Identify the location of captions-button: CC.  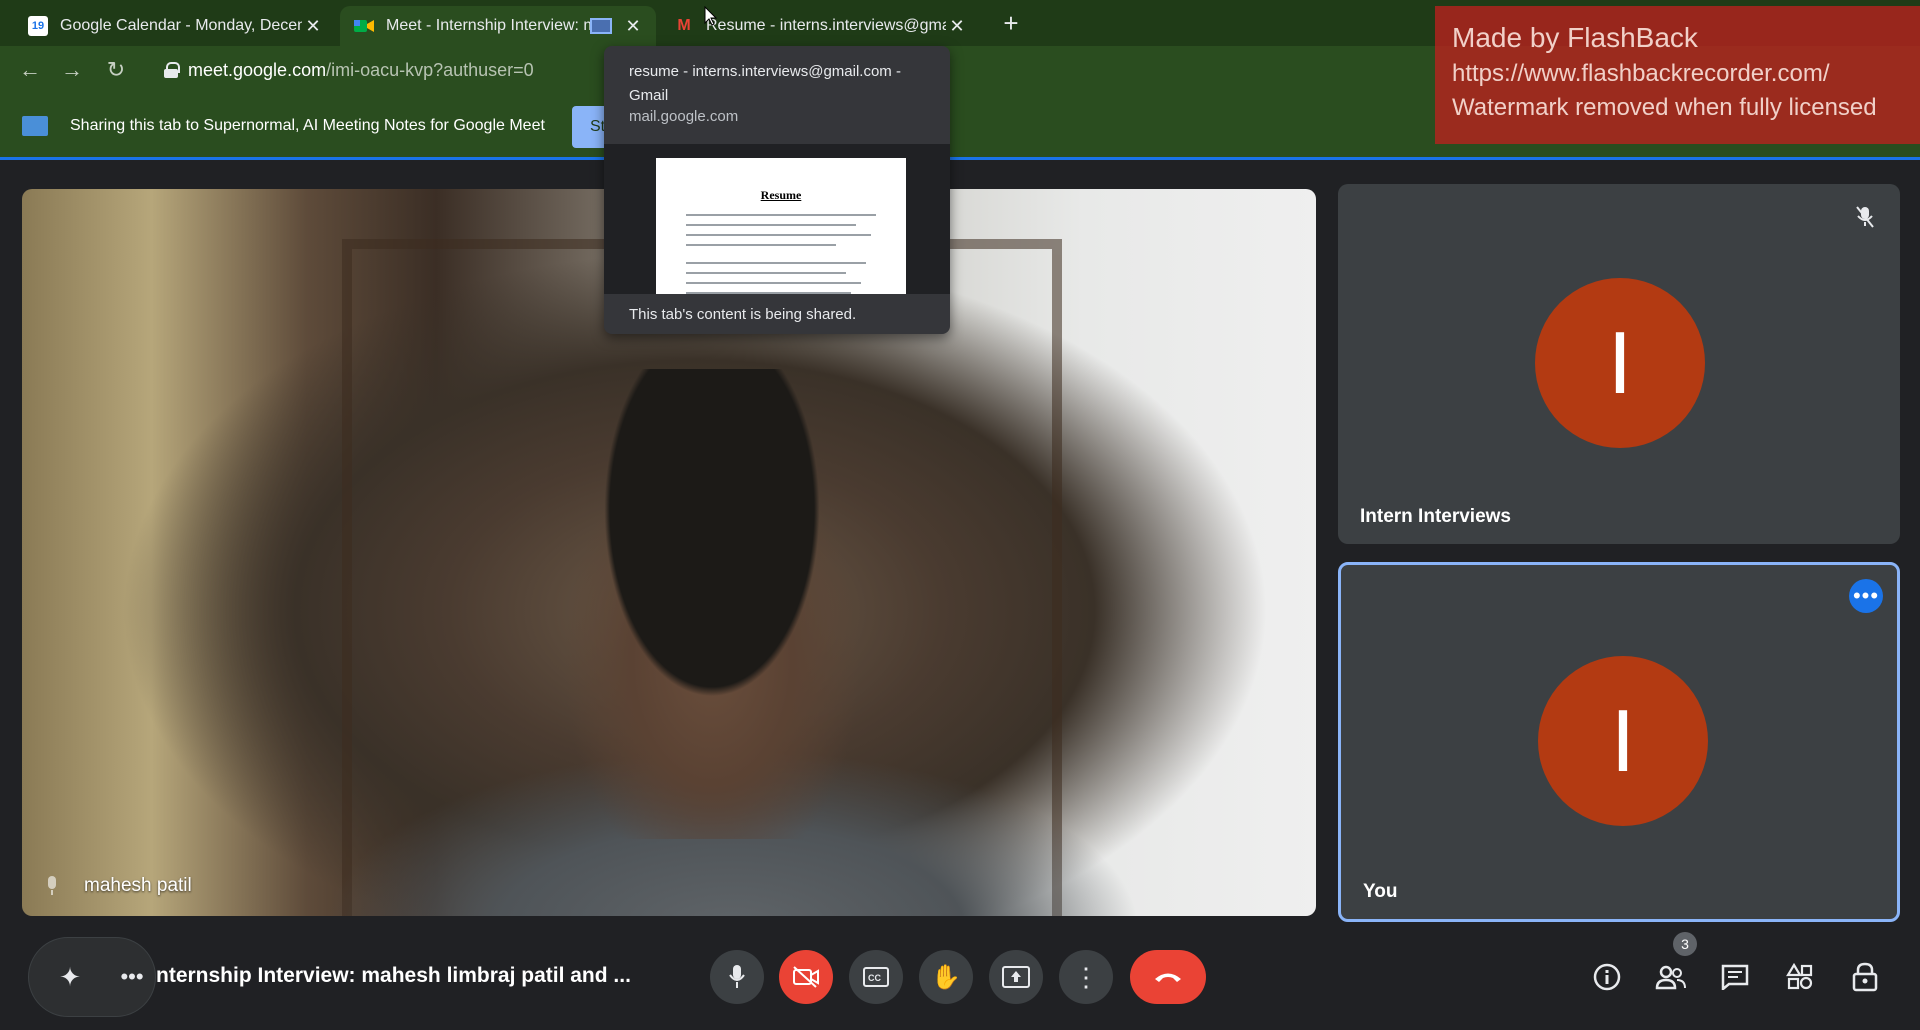
(876, 977).